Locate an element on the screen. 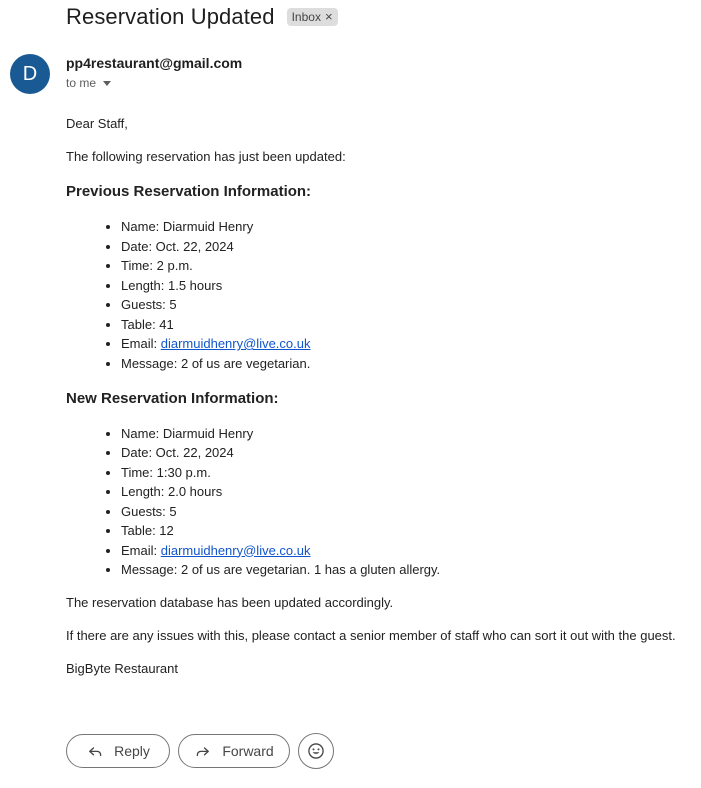 Image resolution: width=701 pixels, height=788 pixels. signature: BigByte Restaurant is located at coordinates (122, 668).